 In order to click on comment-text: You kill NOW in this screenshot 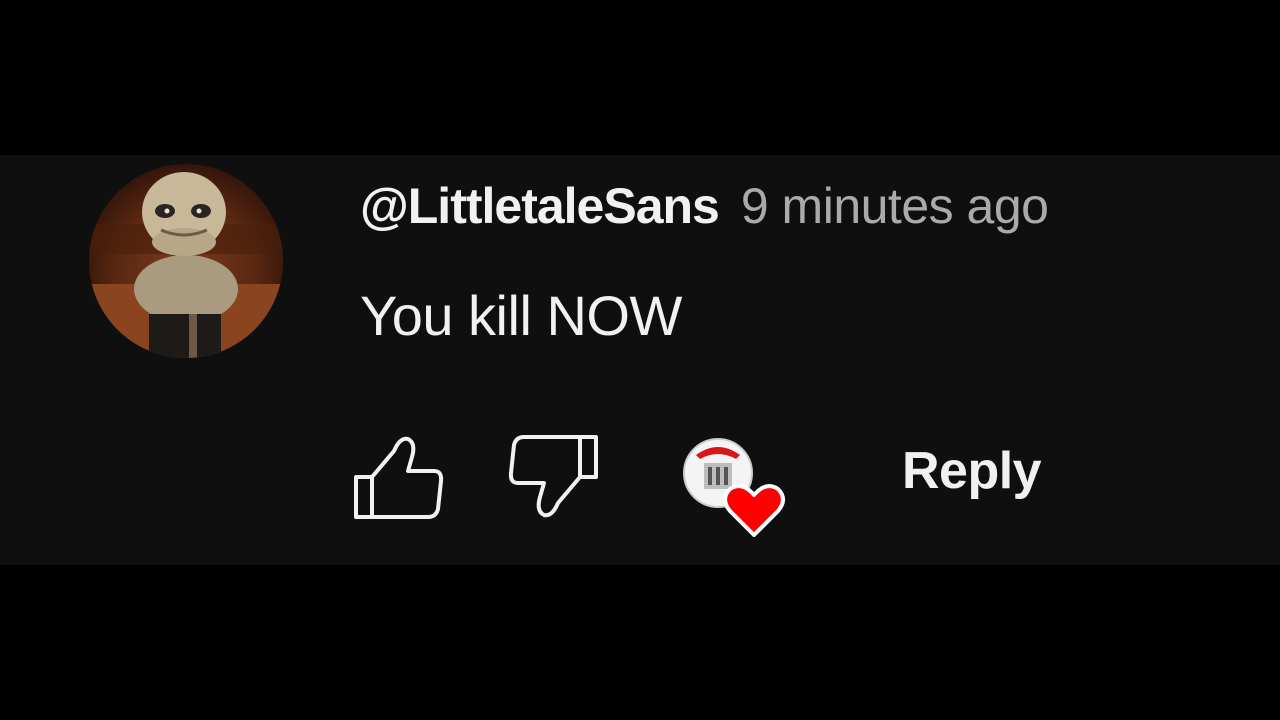, I will do `click(521, 315)`.